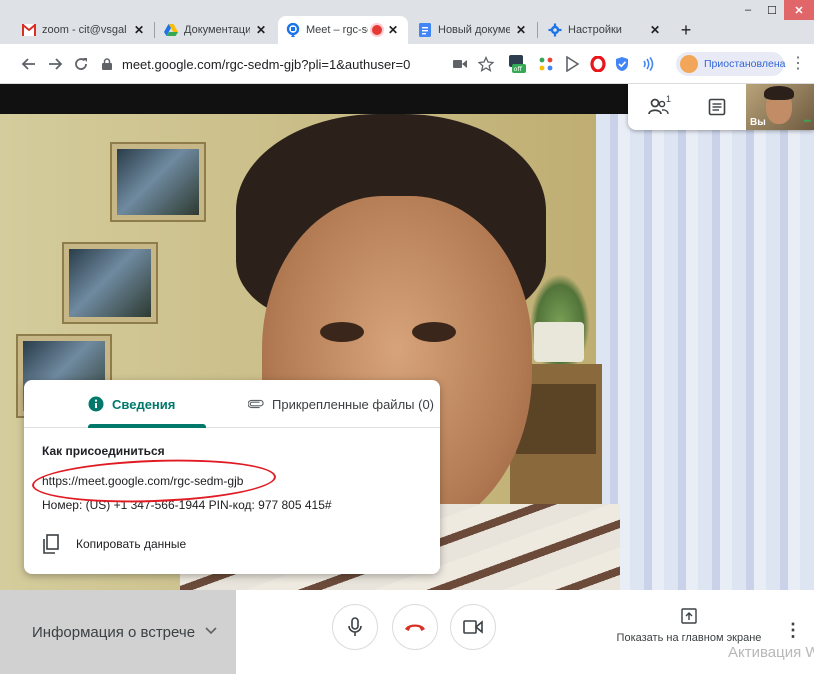  Describe the element at coordinates (460, 64) in the screenshot. I see `camera-in-use-icon` at that location.